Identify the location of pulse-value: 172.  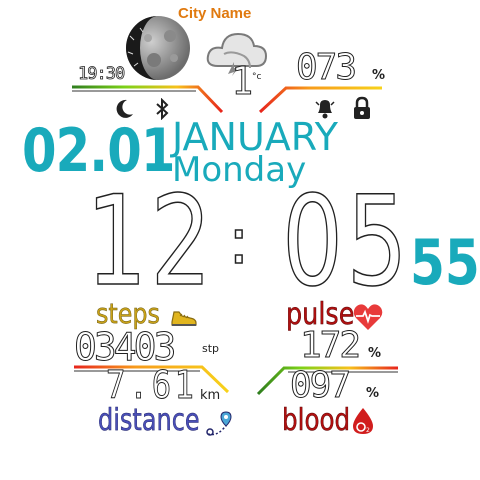
(330, 345).